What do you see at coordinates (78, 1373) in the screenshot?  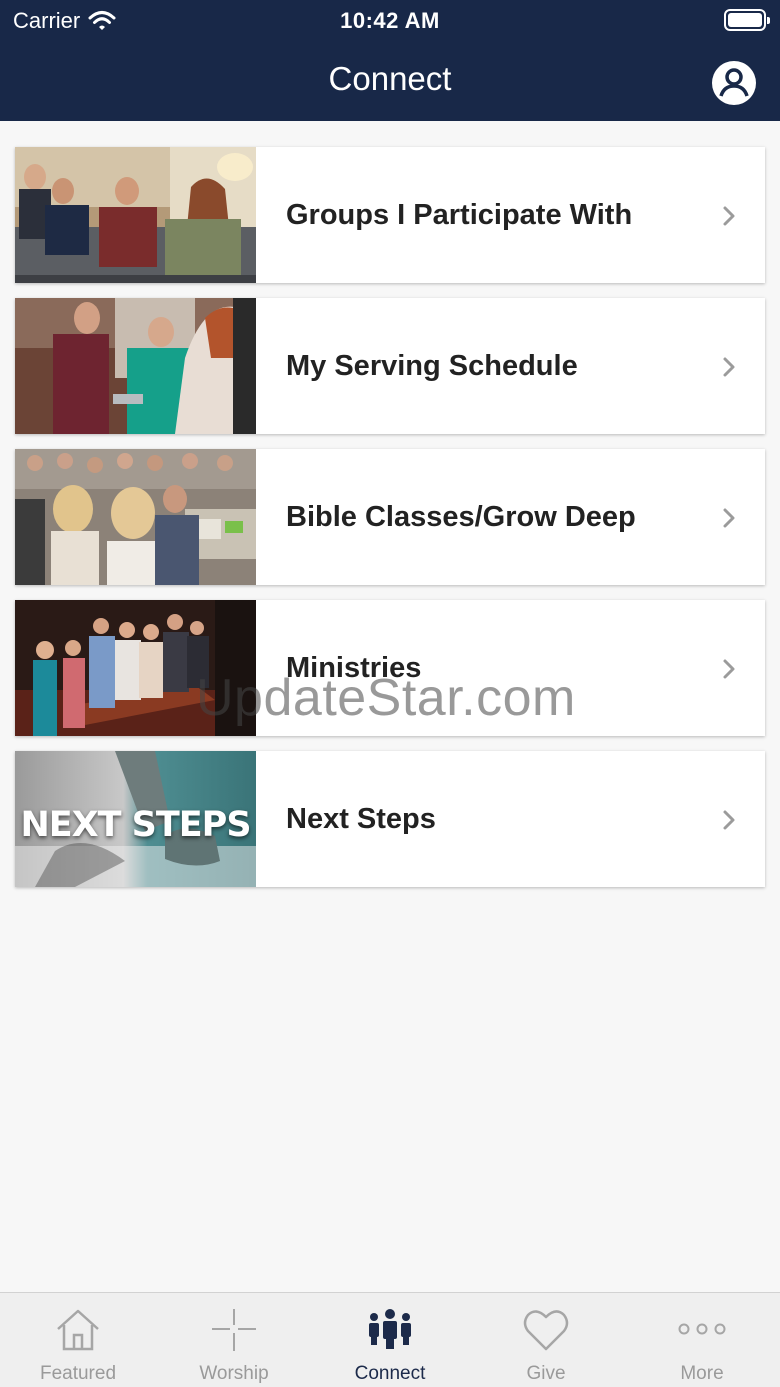 I see `tab-label: Featured` at bounding box center [78, 1373].